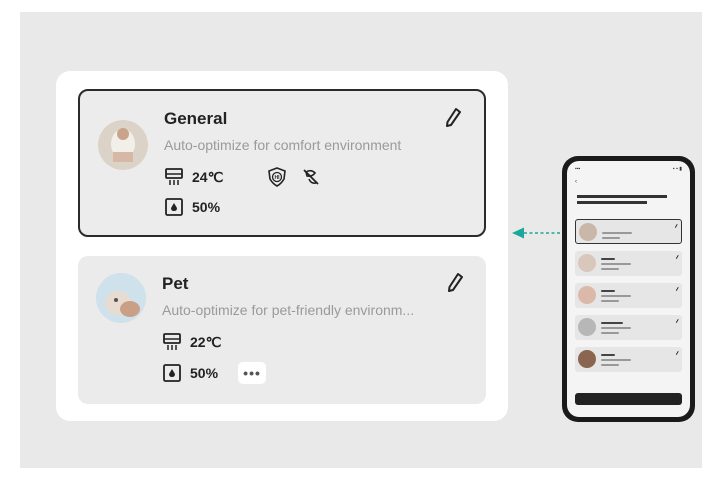  What do you see at coordinates (206, 341) in the screenshot?
I see `temperature-value: 22℃` at bounding box center [206, 341].